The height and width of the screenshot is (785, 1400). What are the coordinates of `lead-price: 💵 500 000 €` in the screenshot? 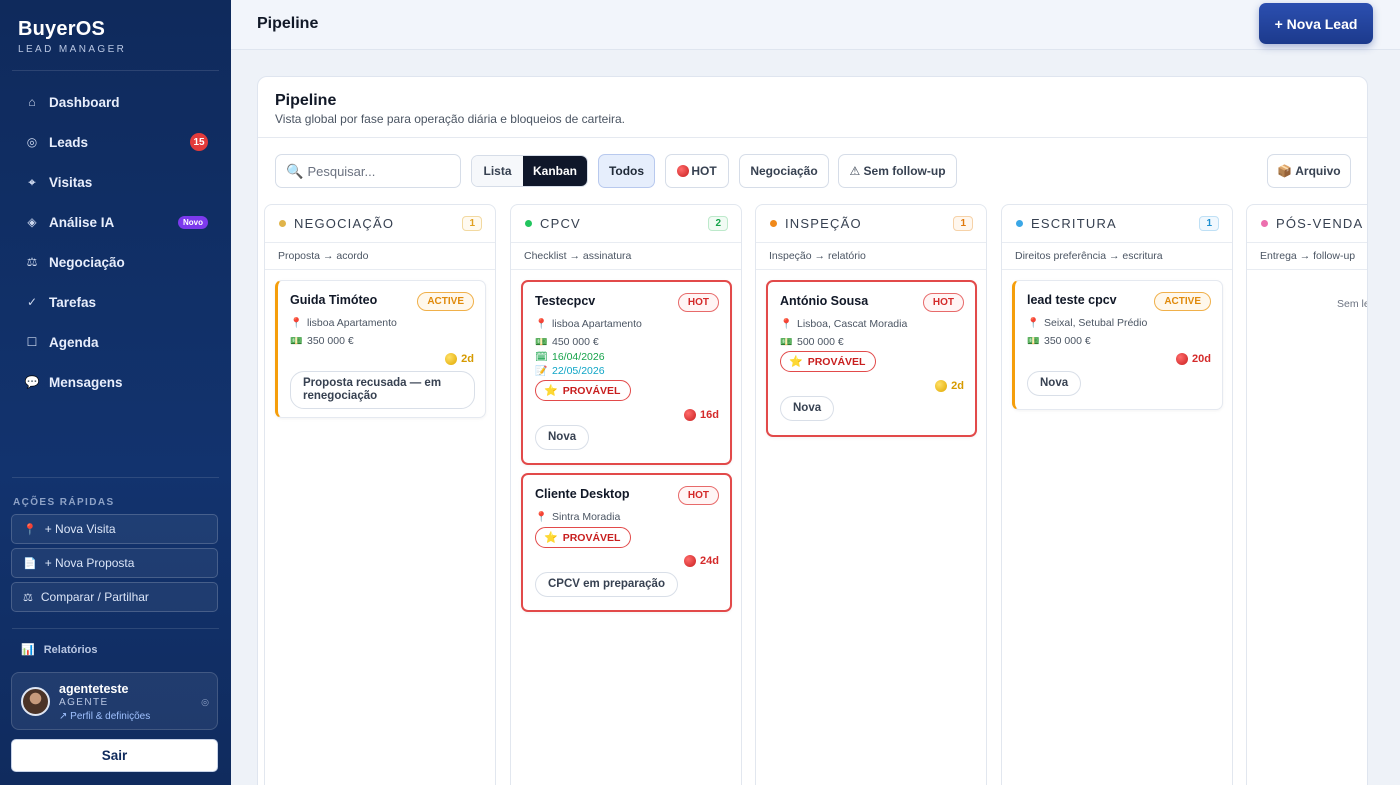 It's located at (812, 342).